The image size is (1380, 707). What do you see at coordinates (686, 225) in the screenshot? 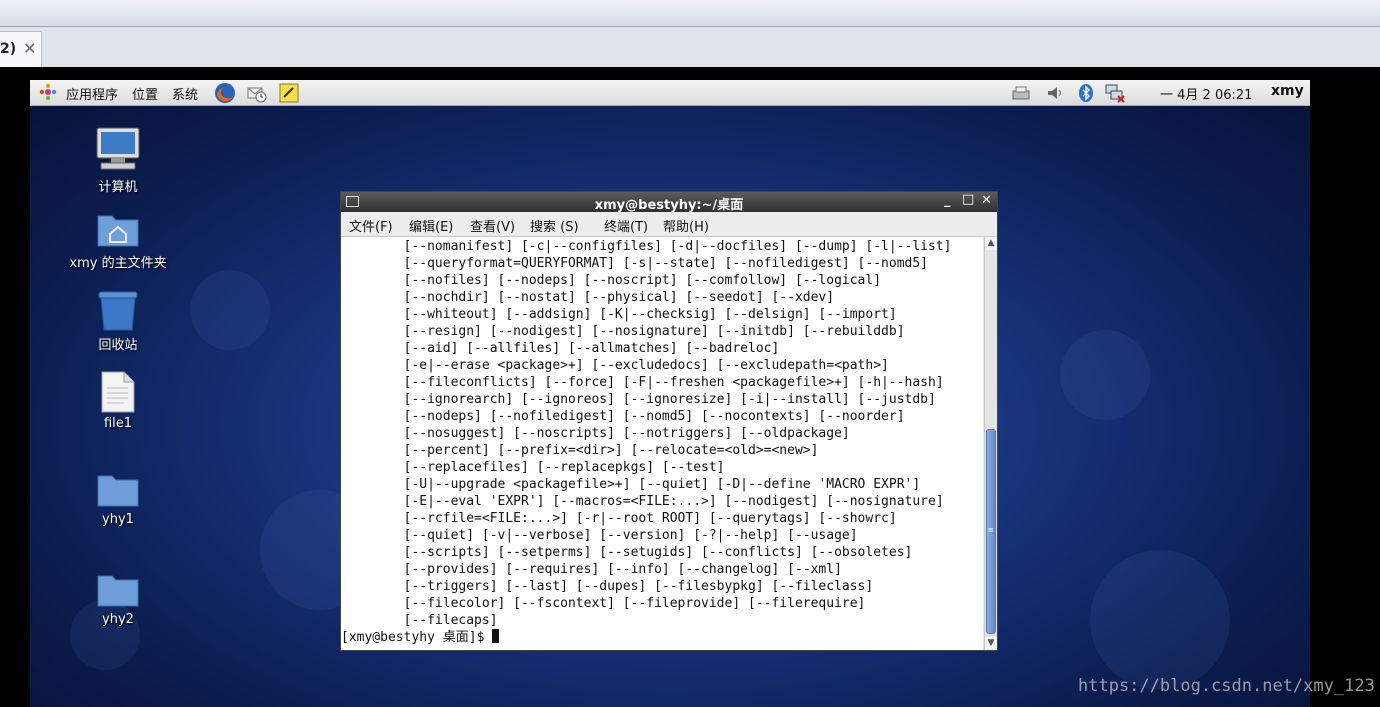
I see `menu-help: 帮助(H)` at bounding box center [686, 225].